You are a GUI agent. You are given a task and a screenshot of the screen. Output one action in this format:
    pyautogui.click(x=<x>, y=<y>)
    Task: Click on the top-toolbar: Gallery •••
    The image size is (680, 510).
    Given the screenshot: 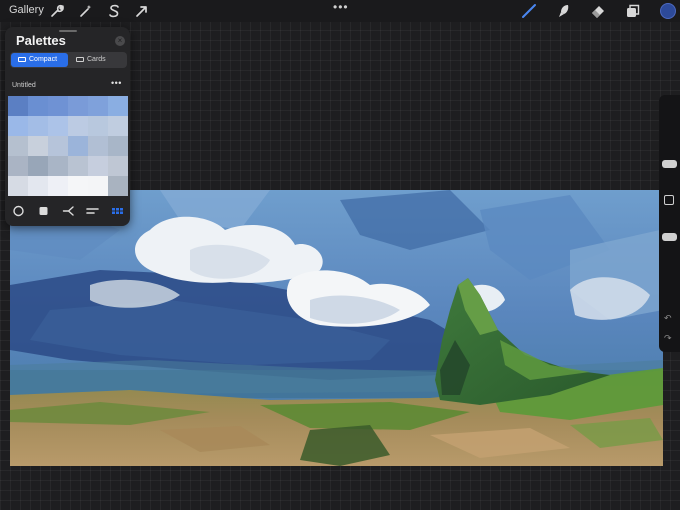 What is the action you would take?
    pyautogui.click(x=340, y=11)
    